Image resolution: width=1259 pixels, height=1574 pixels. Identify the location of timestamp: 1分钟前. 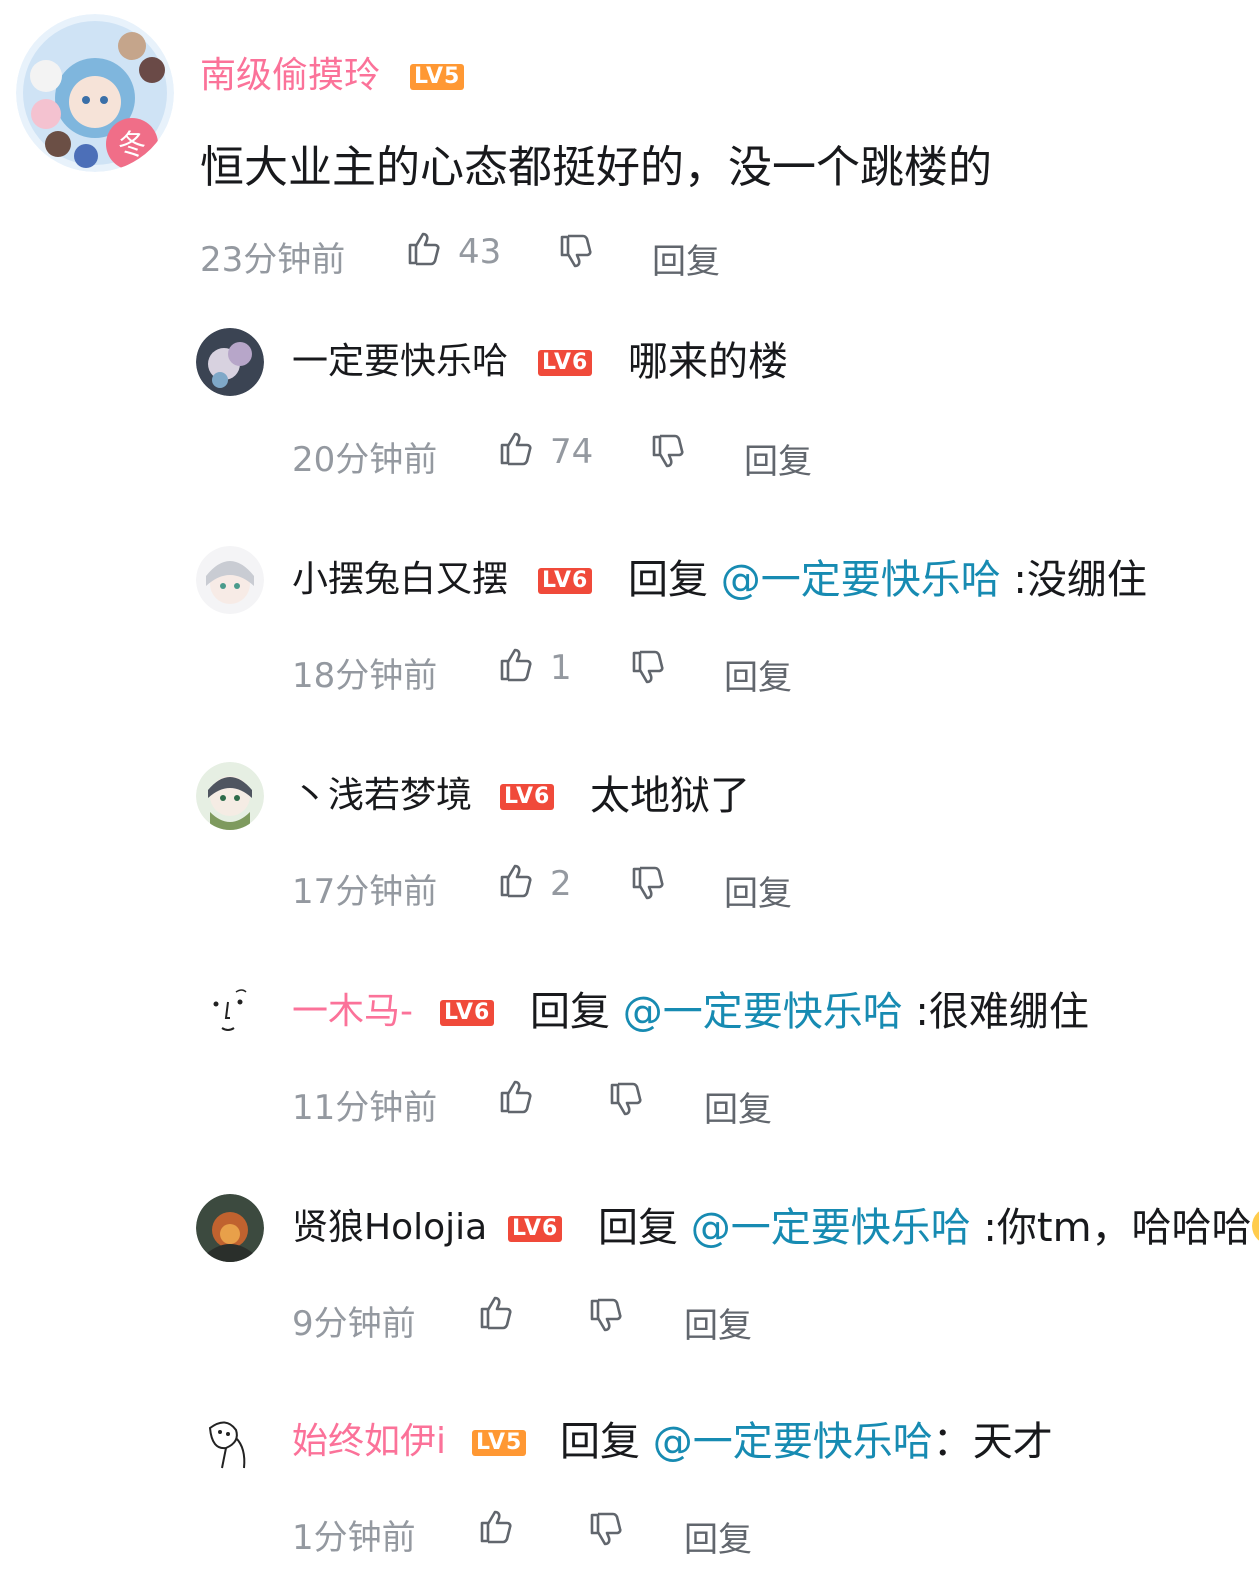
(354, 1538).